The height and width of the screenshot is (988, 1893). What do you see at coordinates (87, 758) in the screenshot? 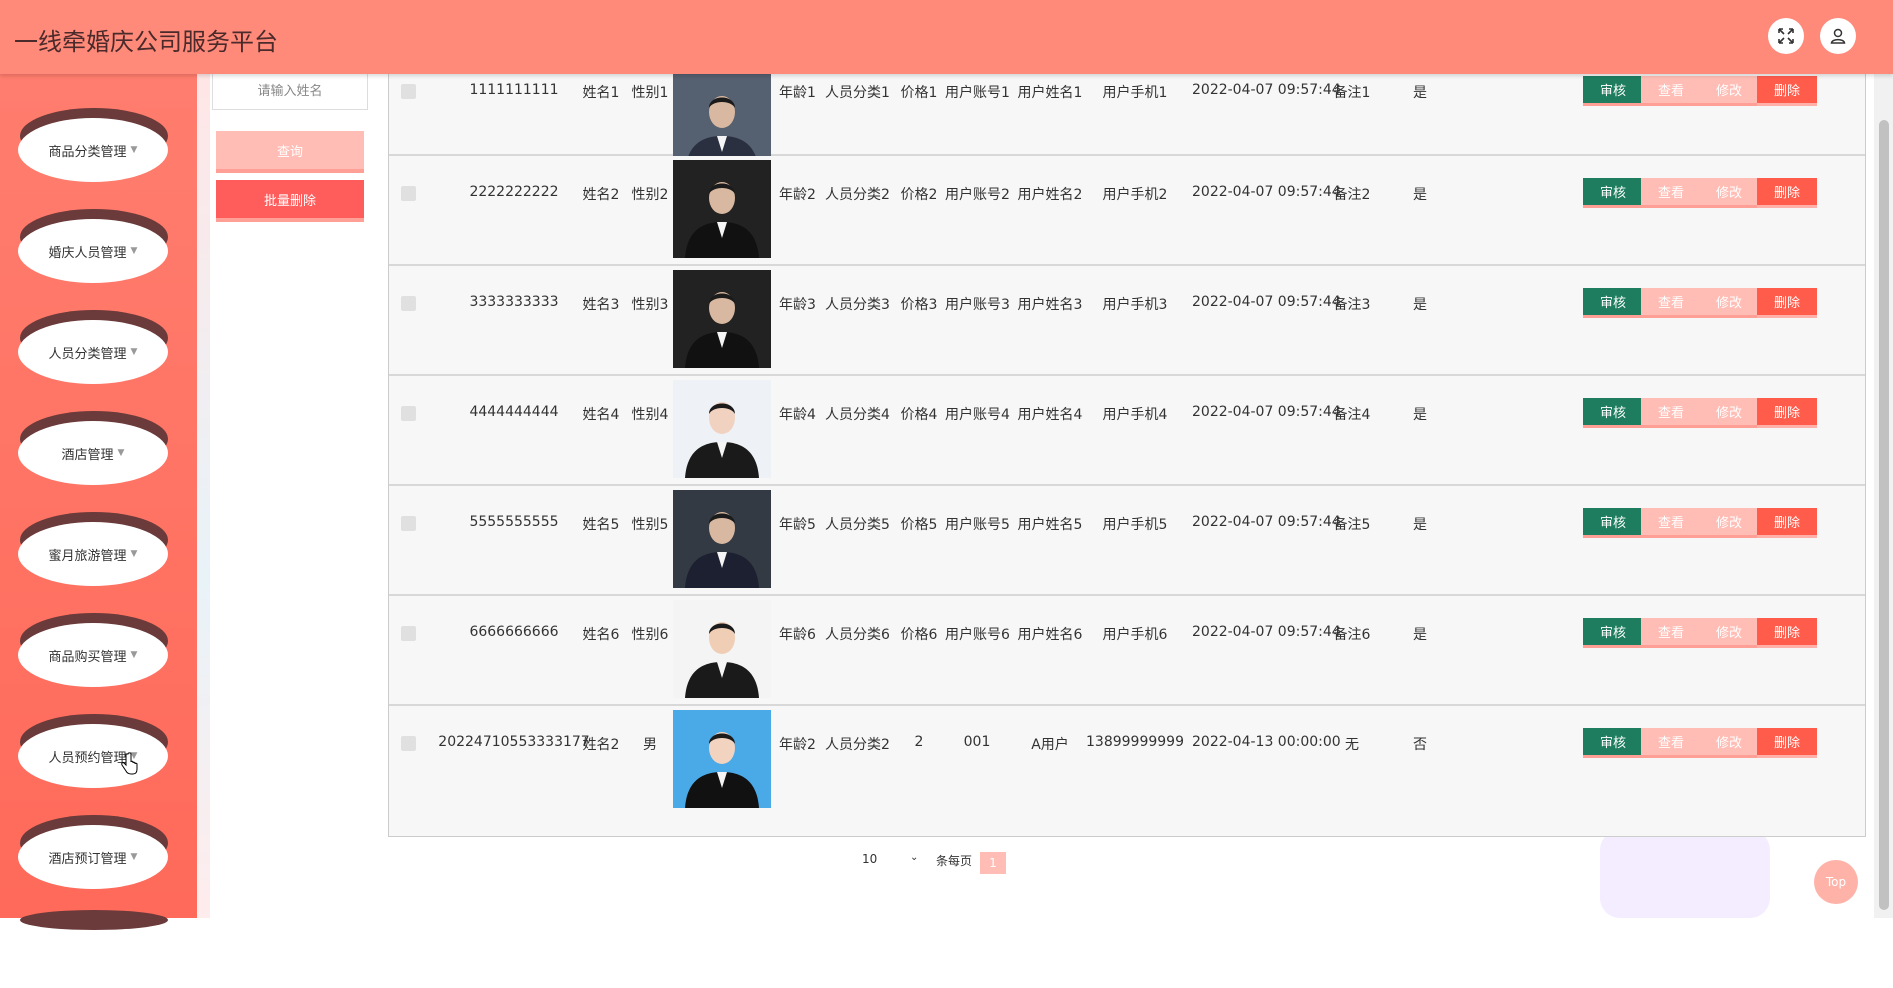
I see `sidebar-item-label: 人员预约管理` at bounding box center [87, 758].